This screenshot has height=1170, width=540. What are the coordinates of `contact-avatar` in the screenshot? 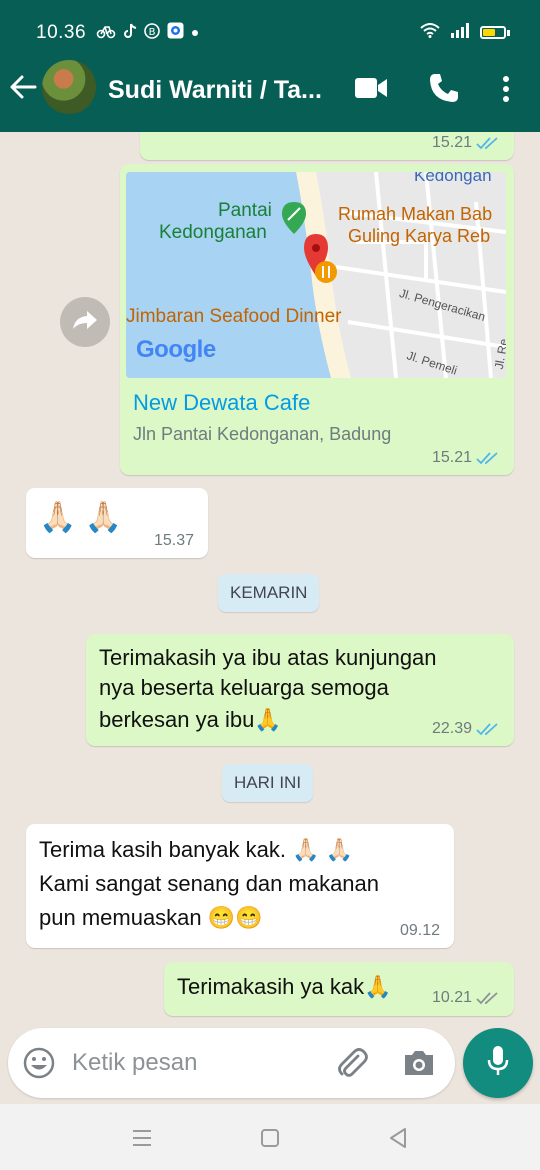 It's located at (69, 87).